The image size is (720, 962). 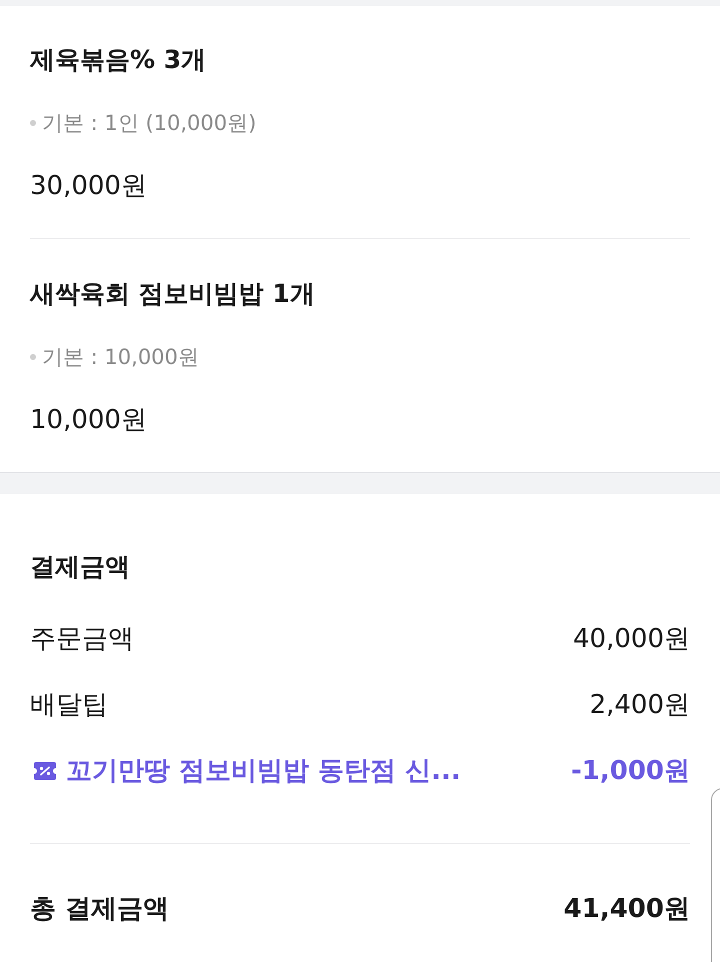 I want to click on discount-amount: -1,000원, so click(x=630, y=771).